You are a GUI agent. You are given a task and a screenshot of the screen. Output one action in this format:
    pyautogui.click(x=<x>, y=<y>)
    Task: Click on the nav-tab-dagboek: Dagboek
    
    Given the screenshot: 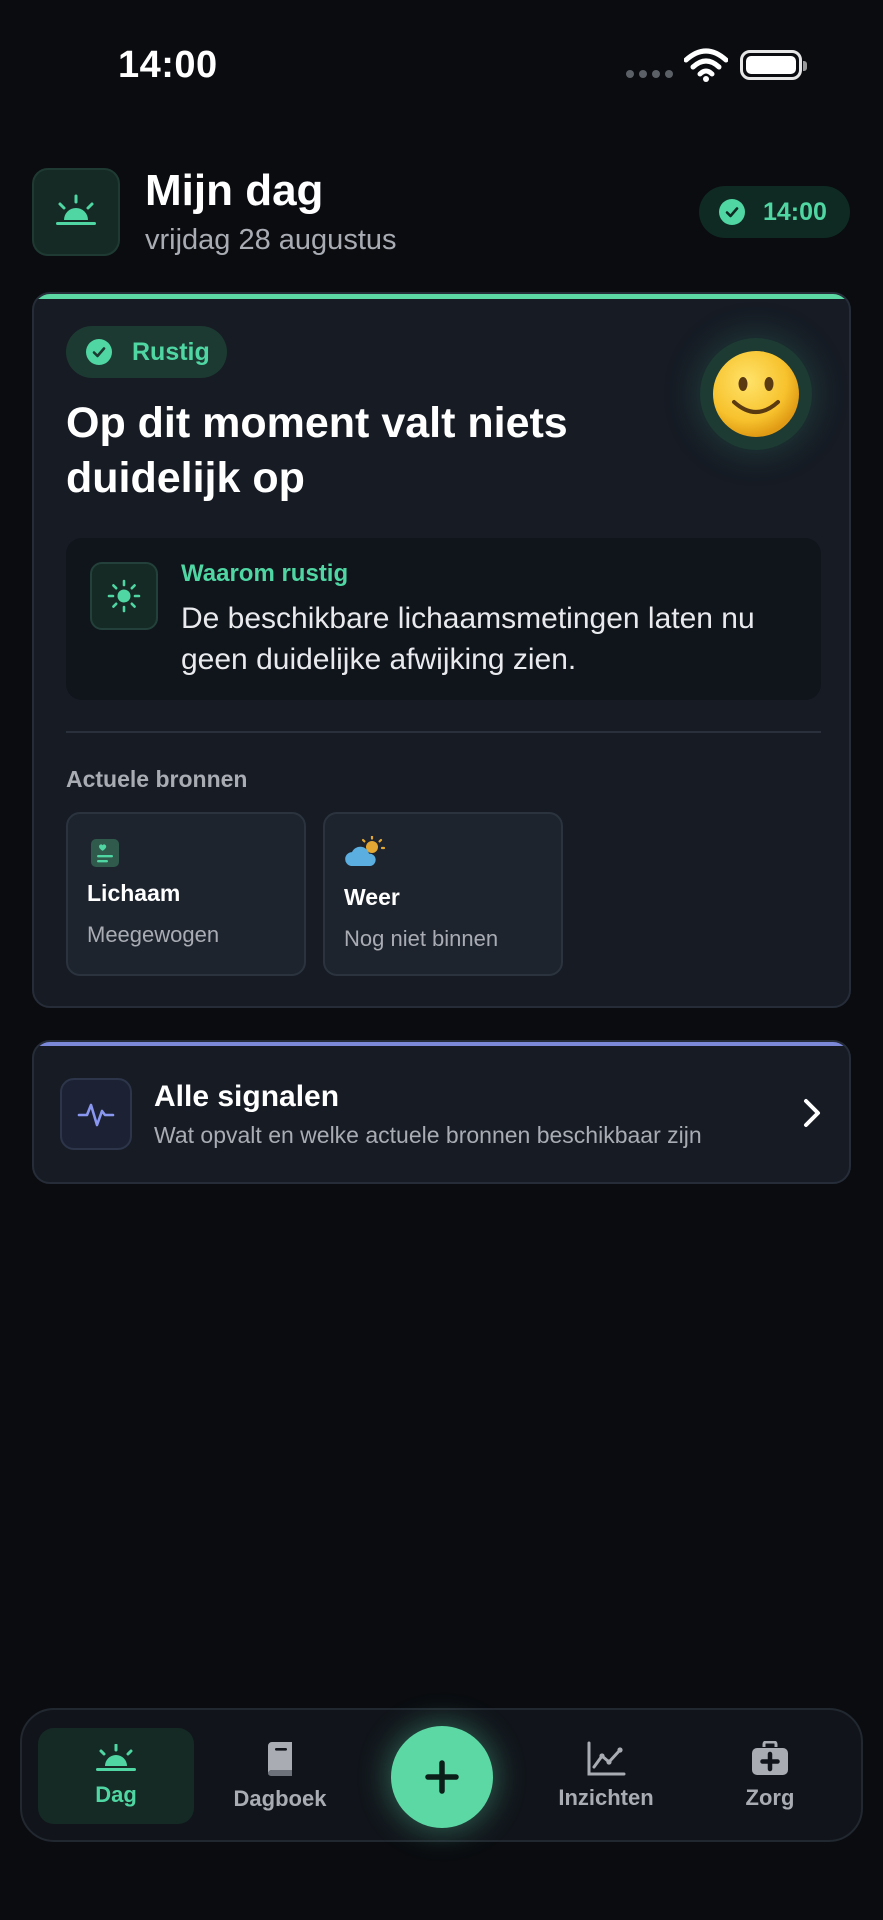 What is the action you would take?
    pyautogui.click(x=280, y=1776)
    